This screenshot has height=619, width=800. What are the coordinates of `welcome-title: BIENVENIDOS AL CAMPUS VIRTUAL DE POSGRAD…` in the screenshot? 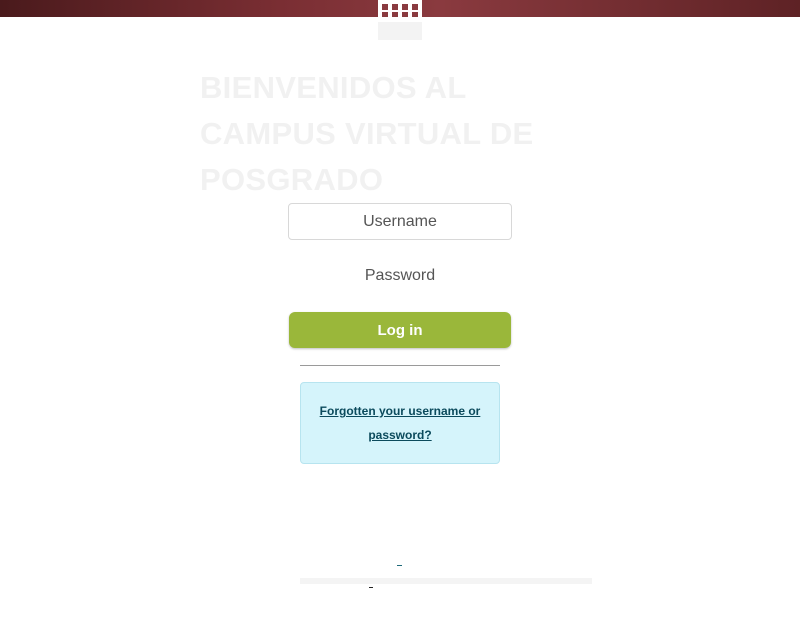 It's located at (367, 133).